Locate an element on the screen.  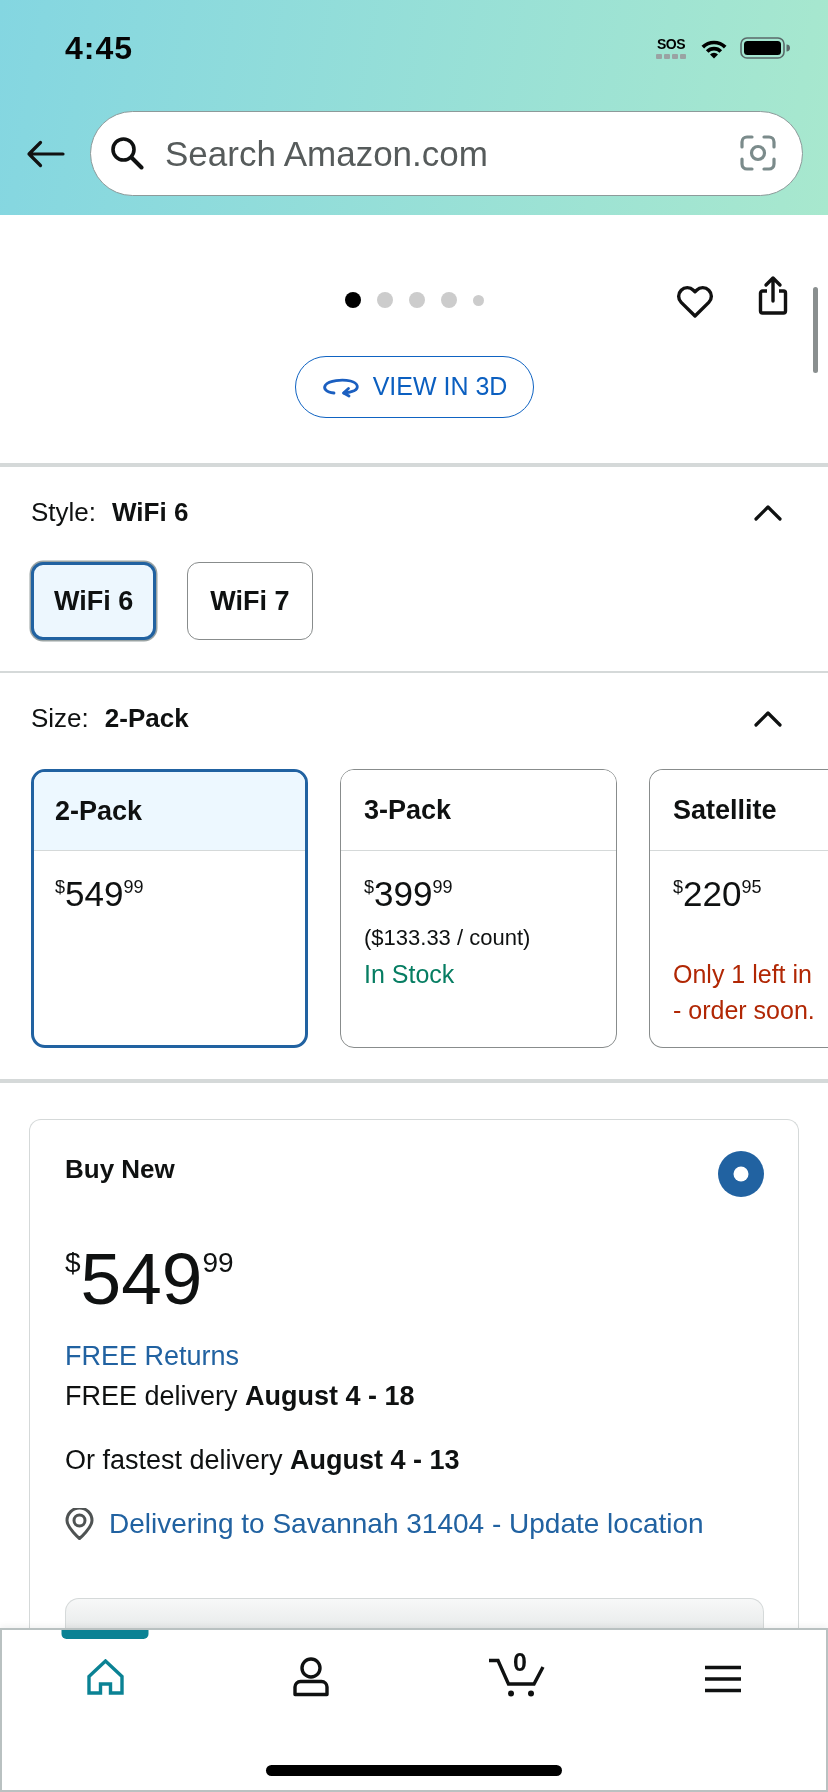
person-icon is located at coordinates (311, 1677).